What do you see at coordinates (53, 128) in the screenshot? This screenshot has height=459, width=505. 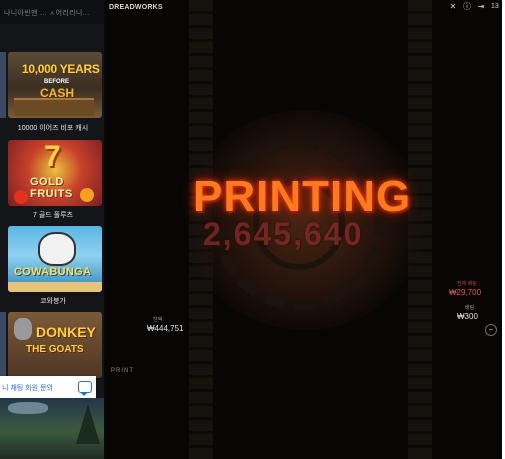 I see `game-title-10000-years: 10000 이어즈 비포 캐시` at bounding box center [53, 128].